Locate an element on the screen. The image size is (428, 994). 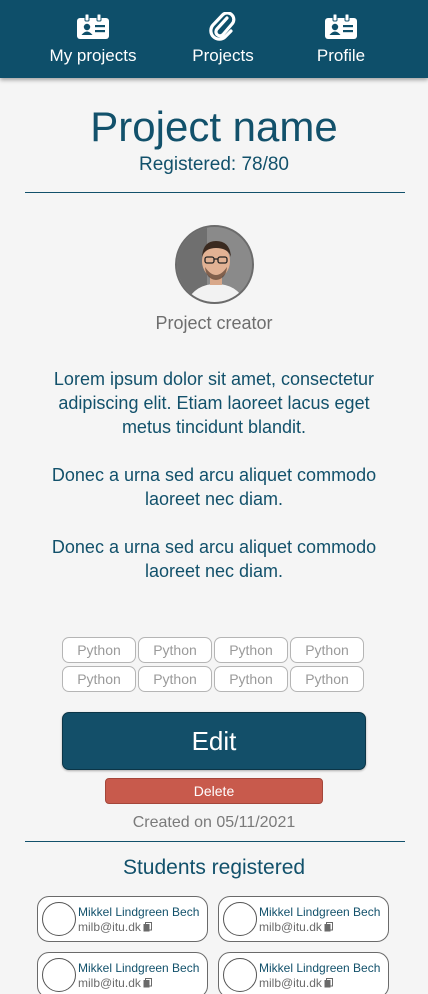
creator-label: Project creator is located at coordinates (214, 323).